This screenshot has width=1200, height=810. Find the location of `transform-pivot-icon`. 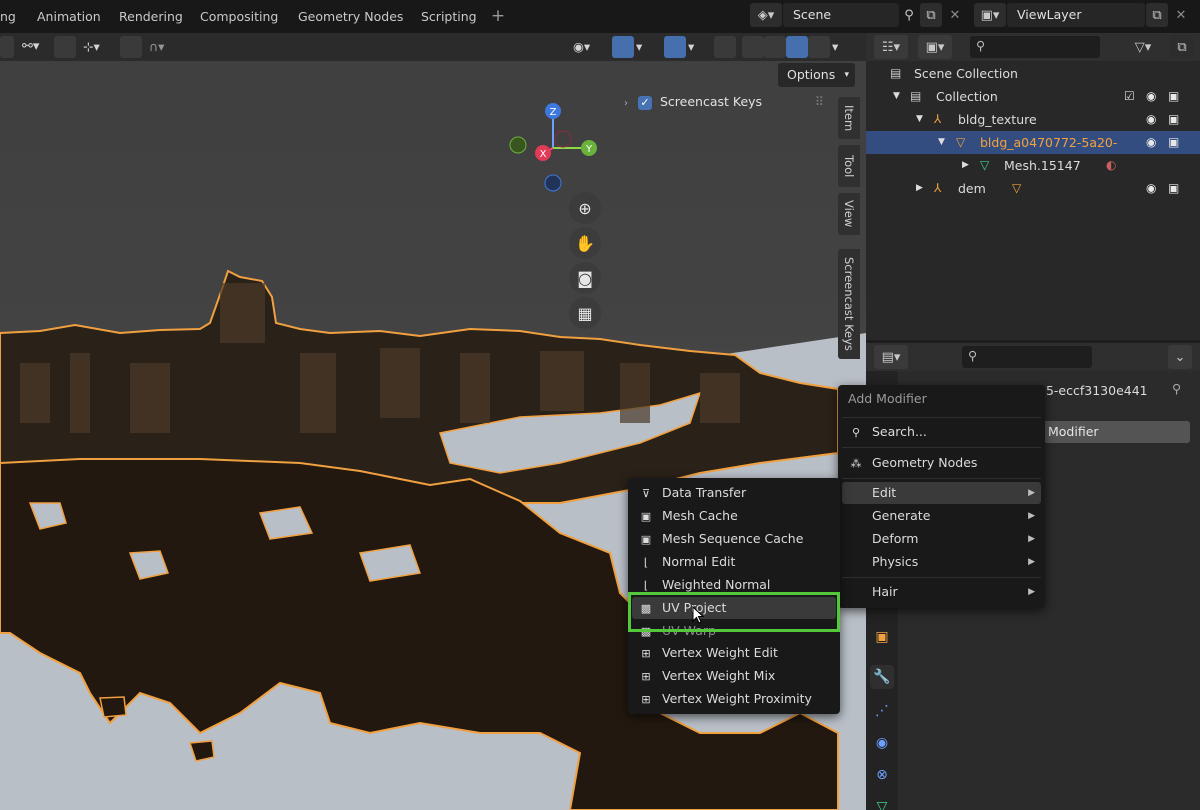

transform-pivot-icon is located at coordinates (7, 47).